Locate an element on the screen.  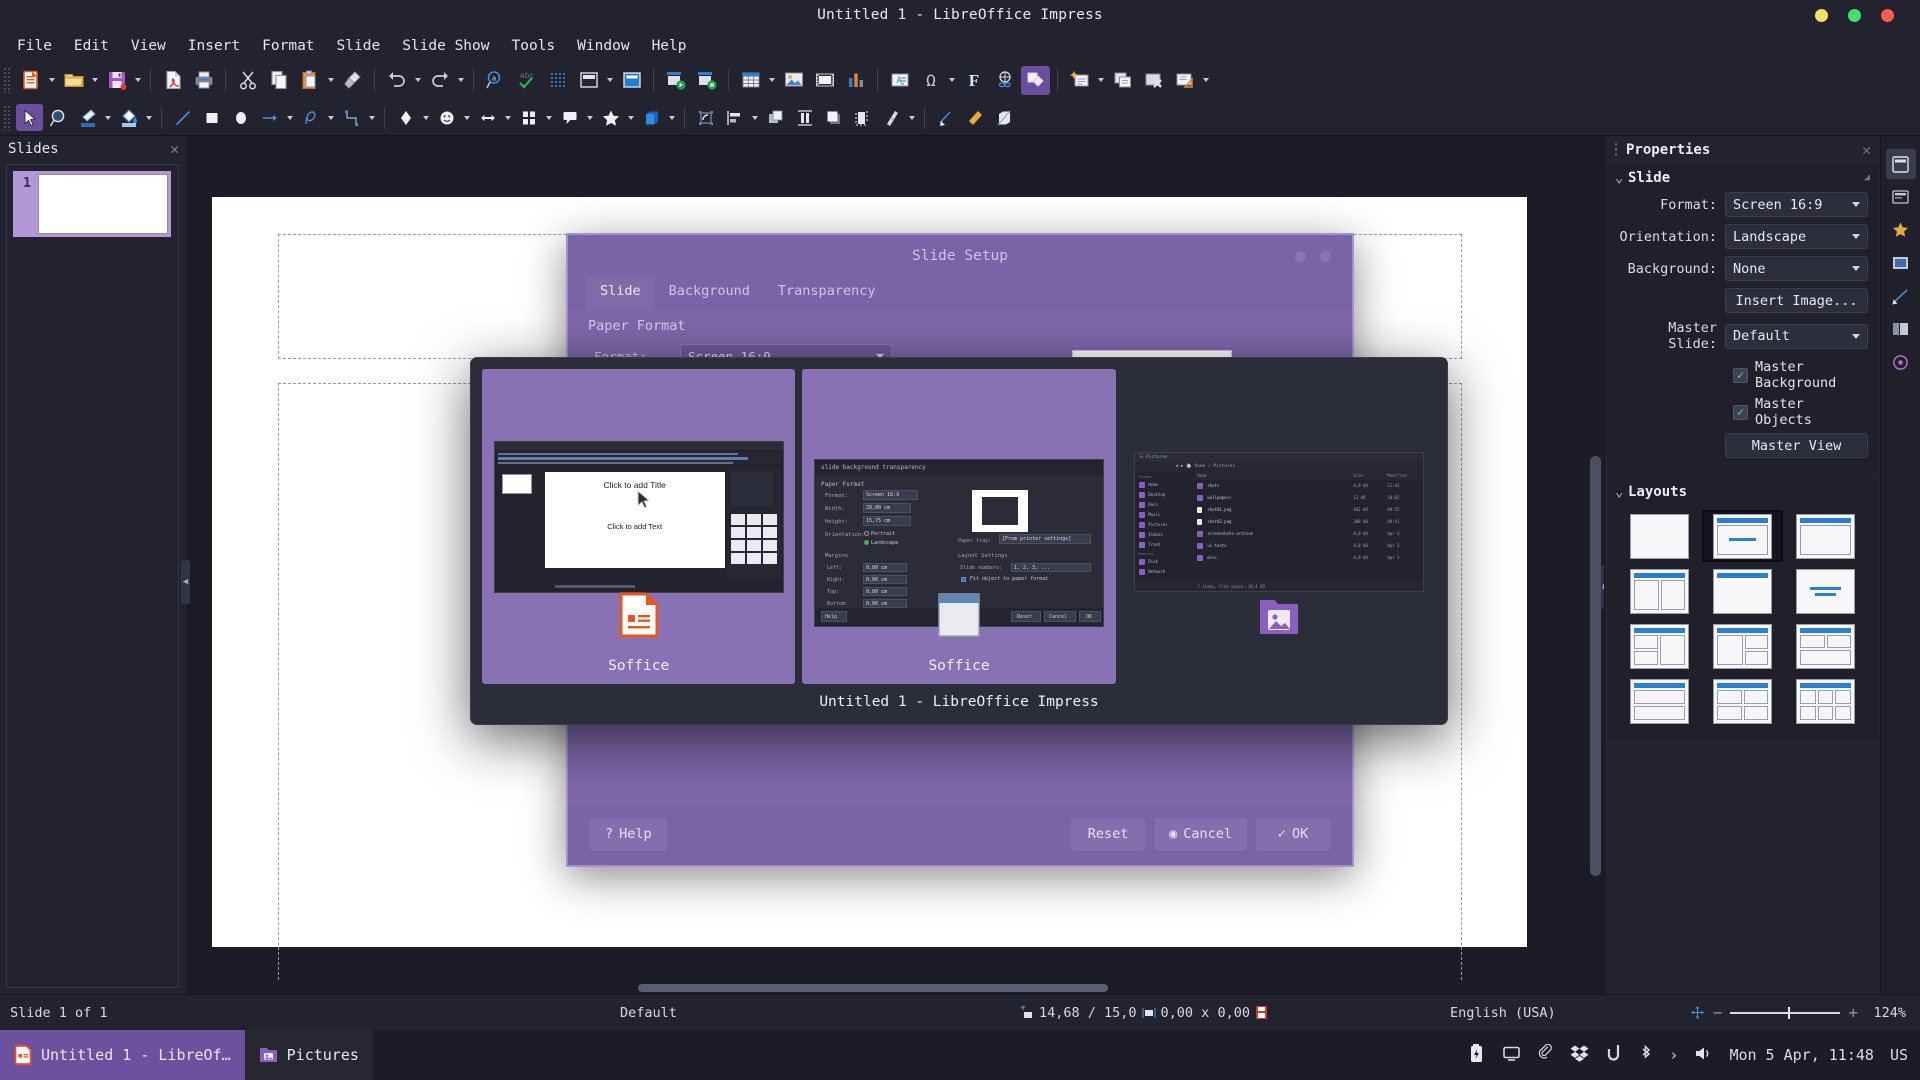
shapes-panel-icon is located at coordinates (1901, 296).